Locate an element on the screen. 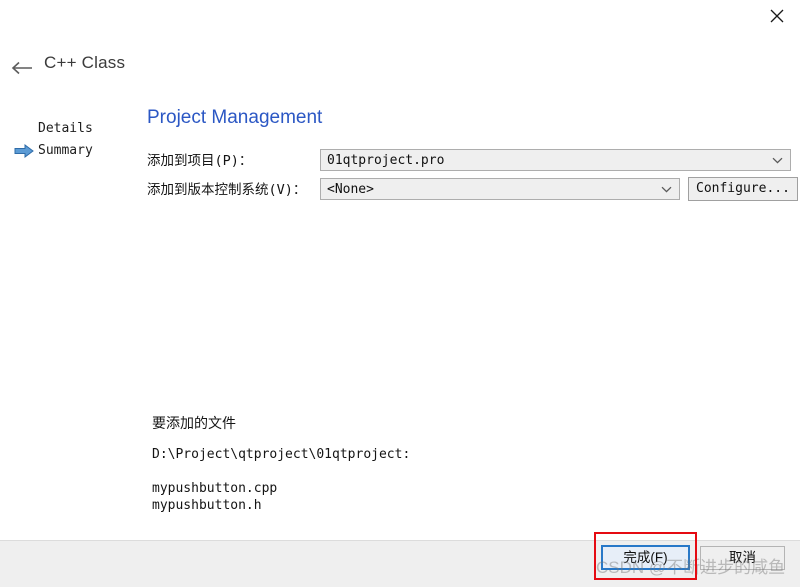  add-to-project-value: 01qtproject.pro is located at coordinates (386, 160).